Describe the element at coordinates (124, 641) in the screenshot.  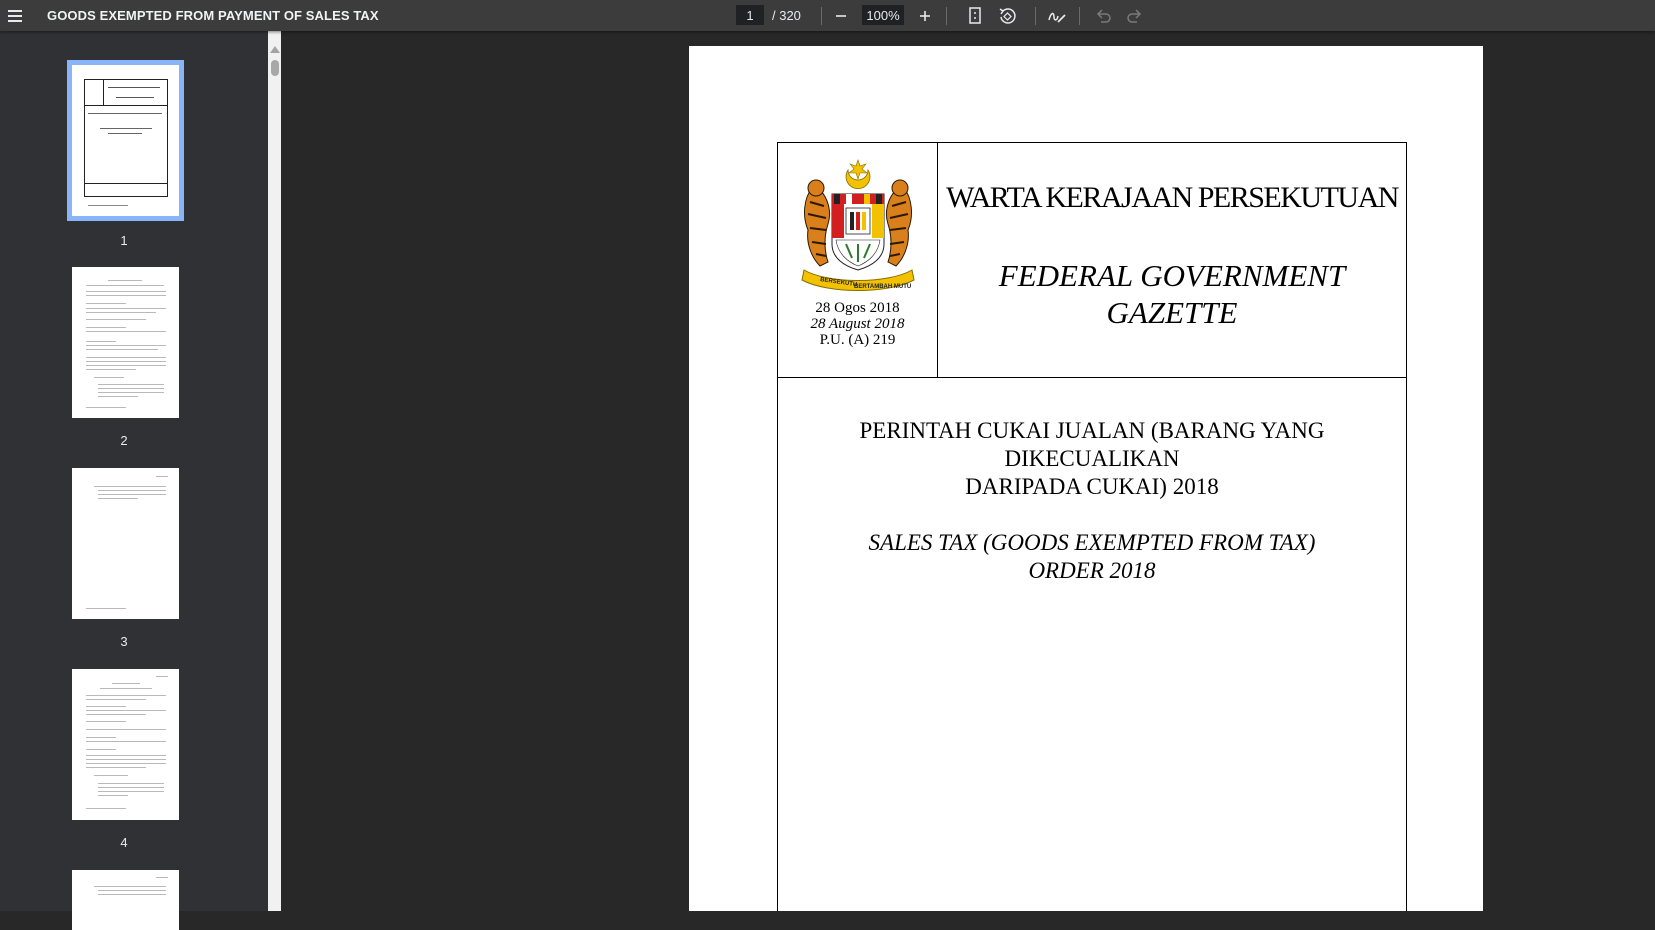
I see `thumbnail-page-number: 3` at that location.